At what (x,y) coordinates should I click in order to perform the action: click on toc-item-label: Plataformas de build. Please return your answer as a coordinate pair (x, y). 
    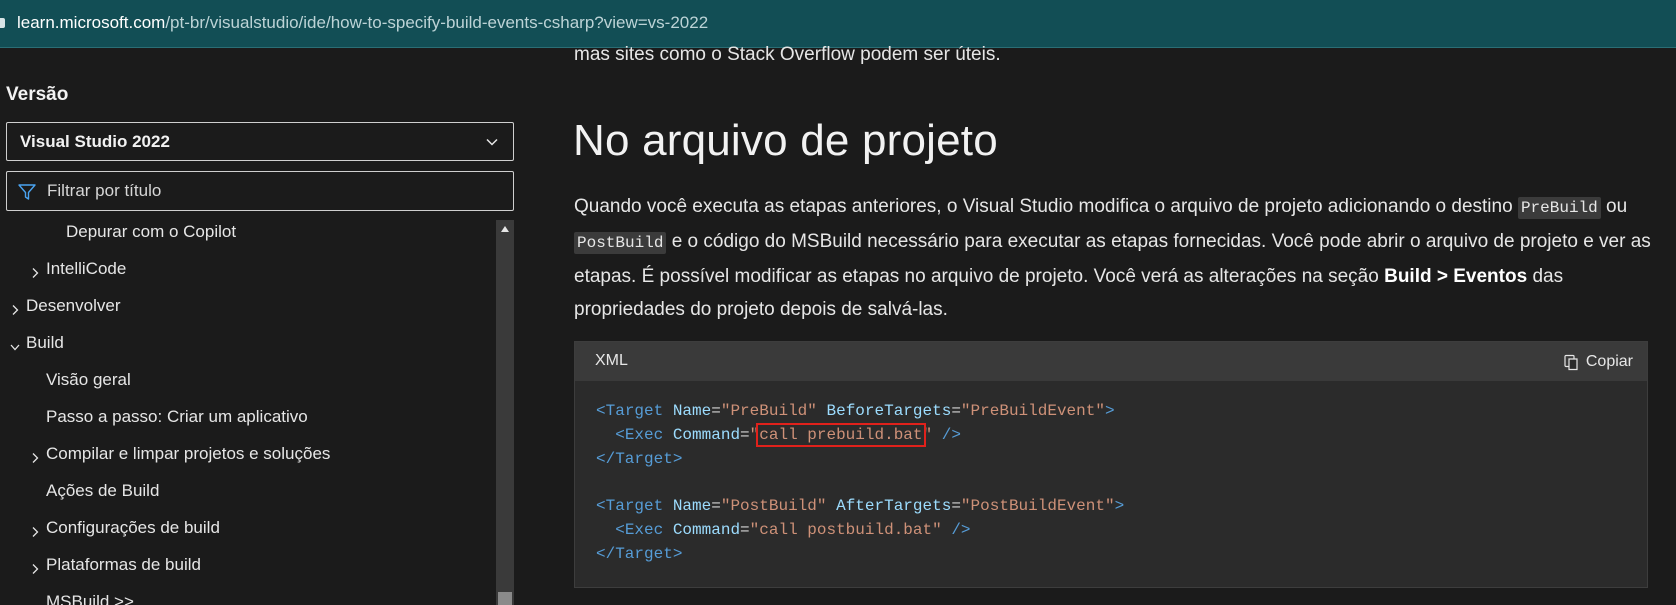
    Looking at the image, I should click on (123, 564).